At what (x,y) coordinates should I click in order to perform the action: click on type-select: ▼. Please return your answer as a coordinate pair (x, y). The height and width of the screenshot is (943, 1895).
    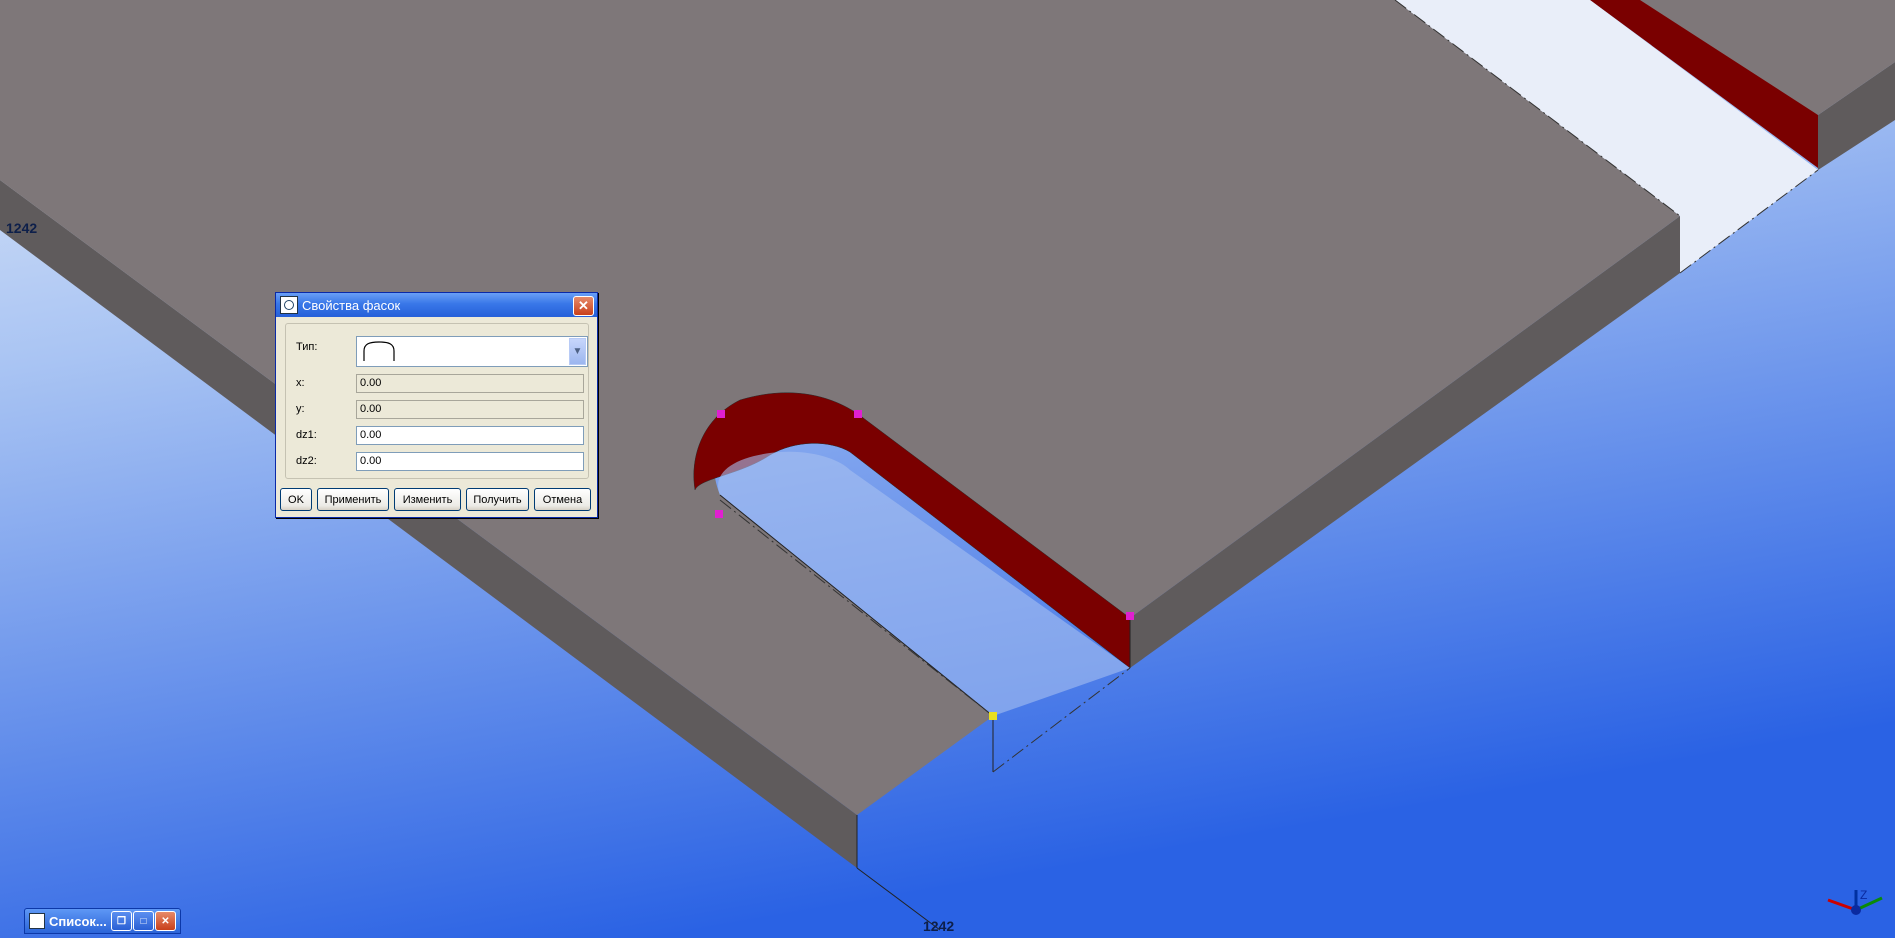
    Looking at the image, I should click on (472, 351).